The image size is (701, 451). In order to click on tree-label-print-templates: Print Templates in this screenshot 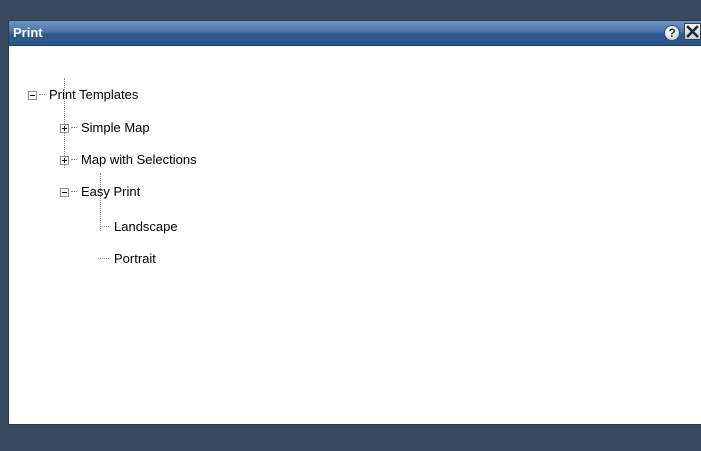, I will do `click(93, 95)`.